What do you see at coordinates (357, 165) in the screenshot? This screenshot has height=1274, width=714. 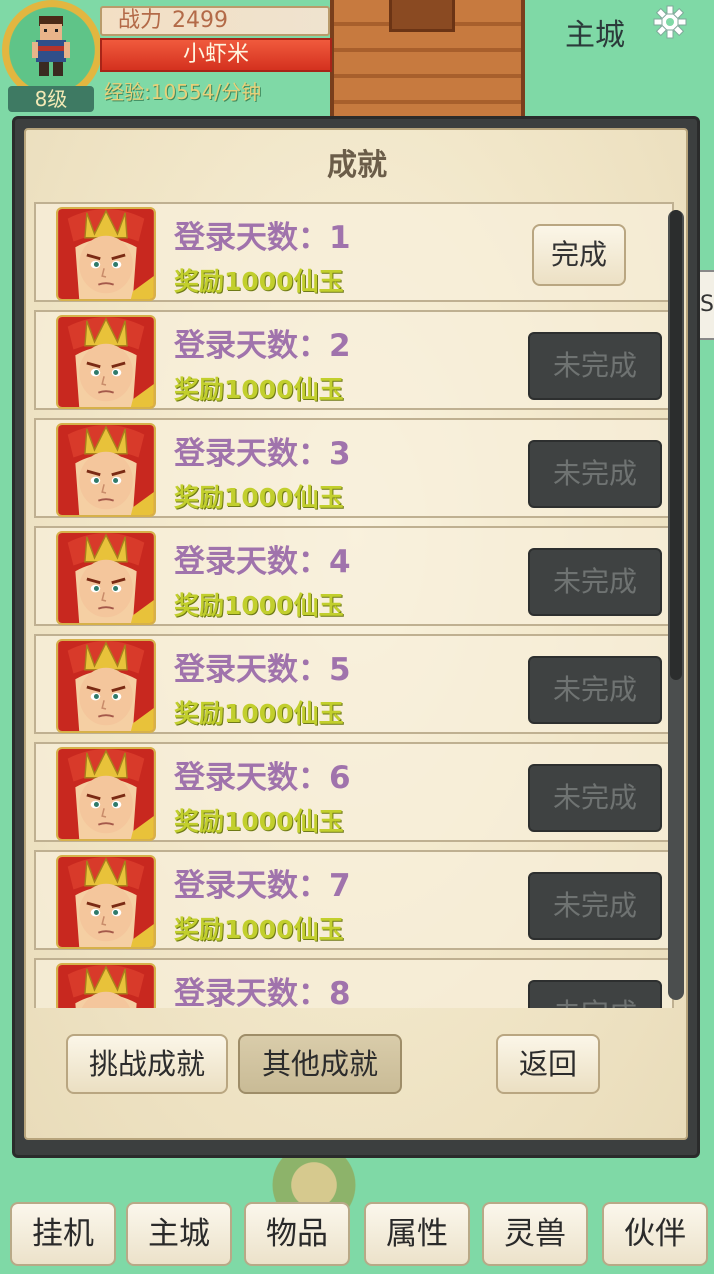 I see `panel-title: 成就` at bounding box center [357, 165].